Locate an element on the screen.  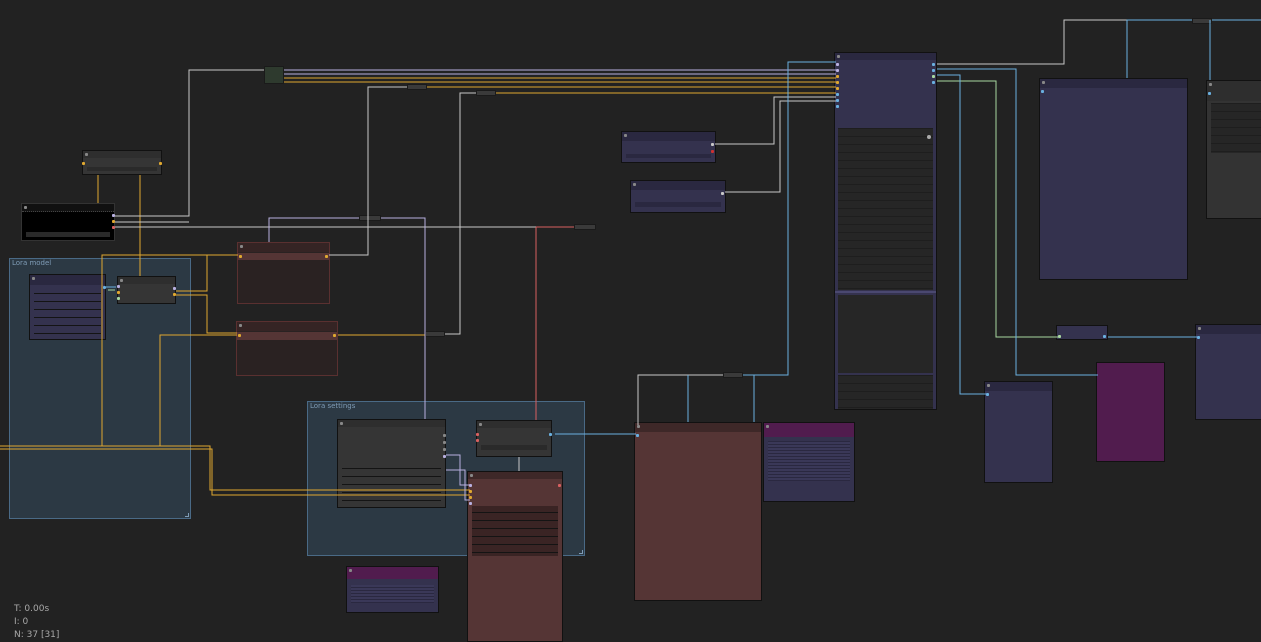
stats-iterations: I: 0 is located at coordinates (21, 622).